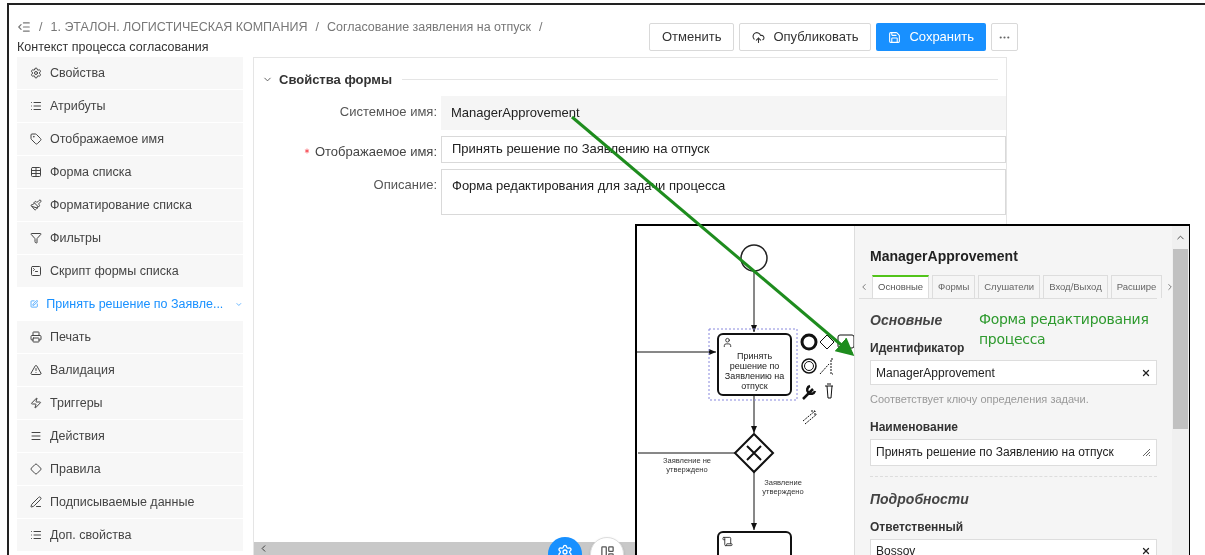  Describe the element at coordinates (130, 172) in the screenshot. I see `sidebar-item: Форма списка` at that location.